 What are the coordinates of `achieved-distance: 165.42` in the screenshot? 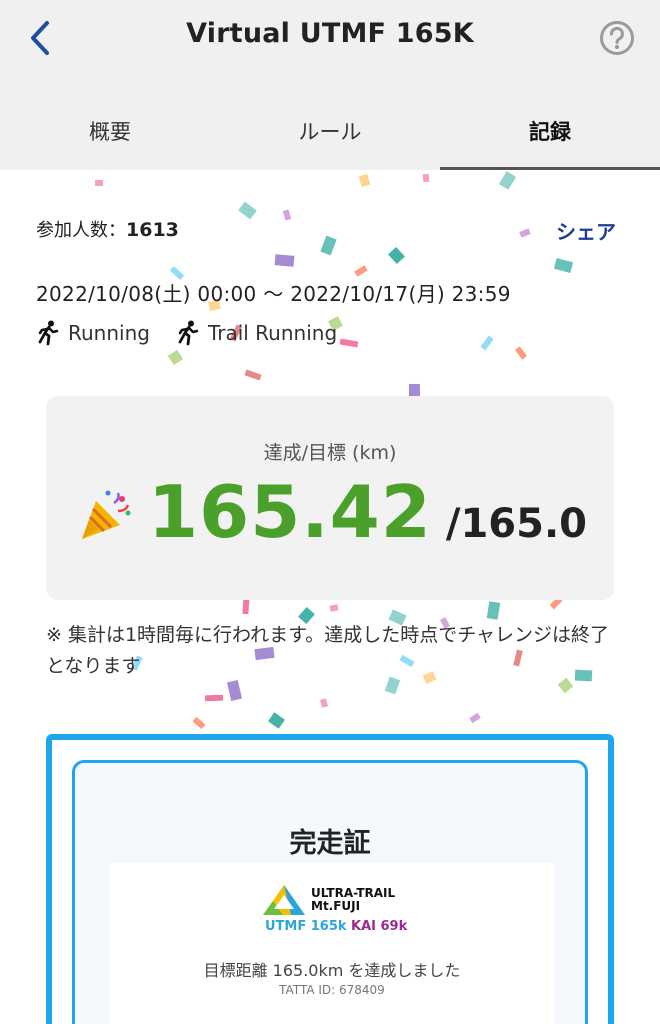 It's located at (290, 512).